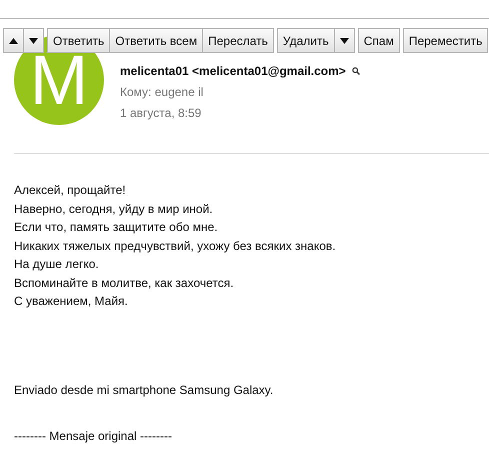 This screenshot has height=460, width=489. I want to click on down-arrow-icon, so click(33, 41).